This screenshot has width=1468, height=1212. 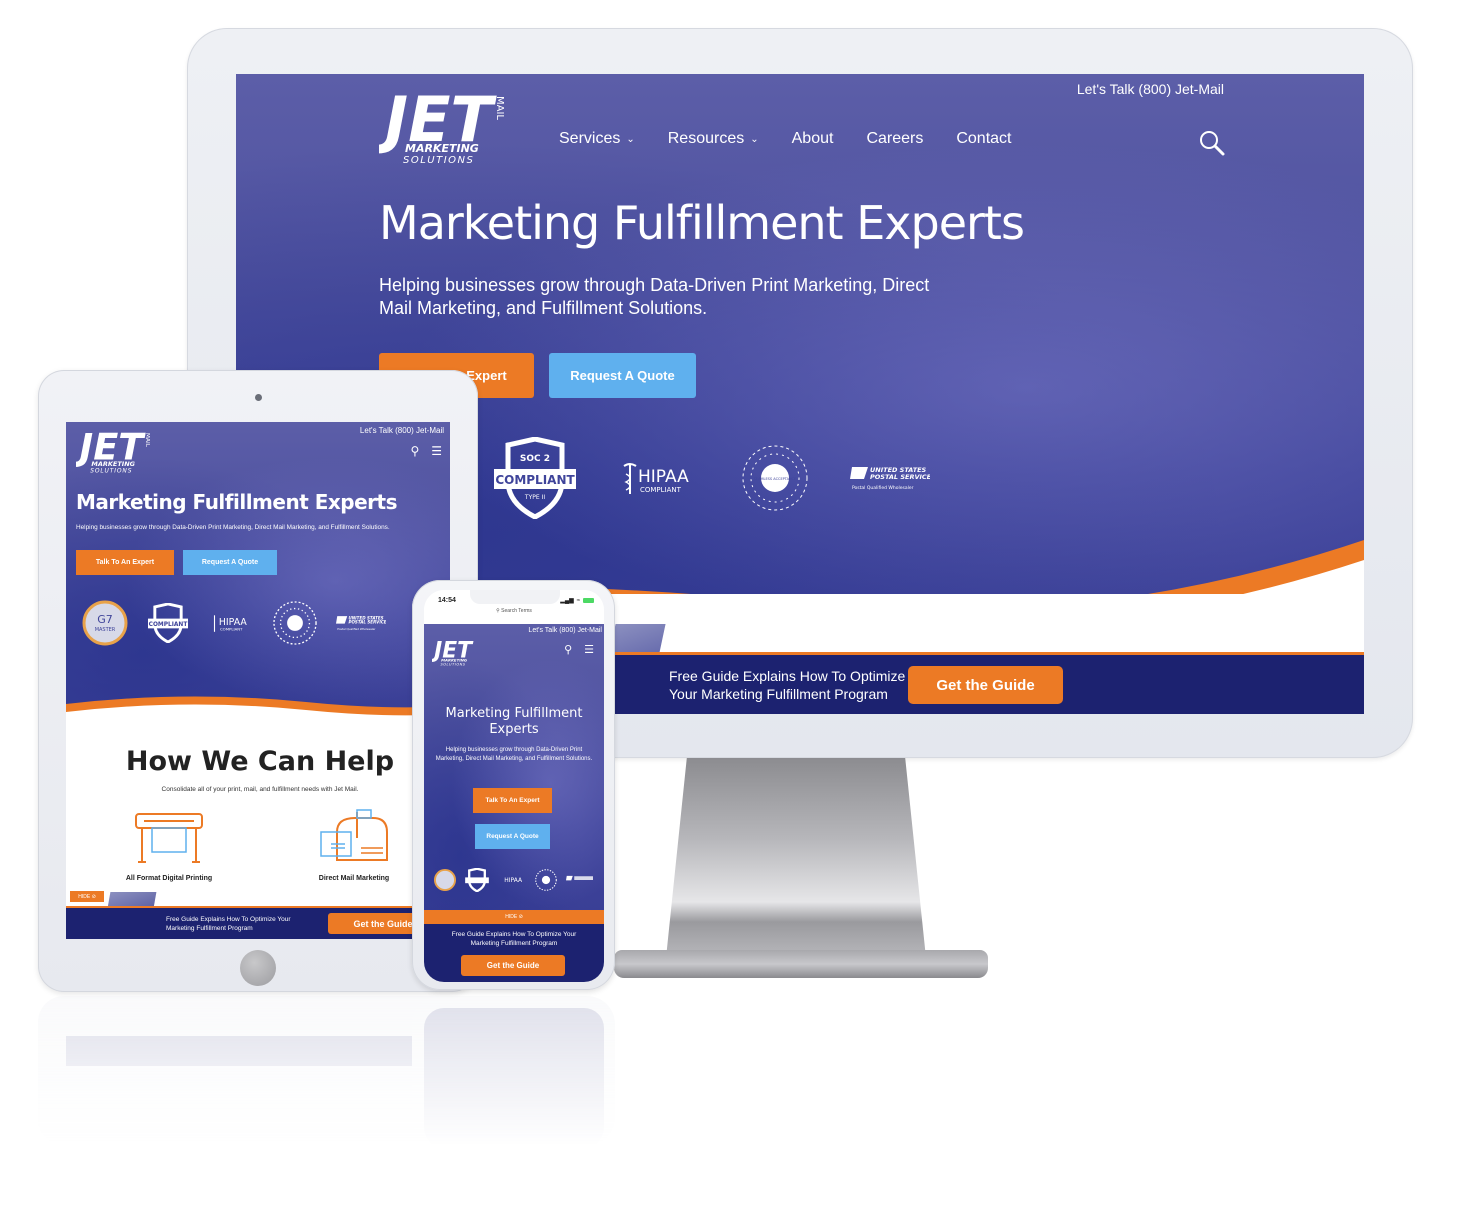 What do you see at coordinates (147, 440) in the screenshot?
I see `svg-text: MAIL` at bounding box center [147, 440].